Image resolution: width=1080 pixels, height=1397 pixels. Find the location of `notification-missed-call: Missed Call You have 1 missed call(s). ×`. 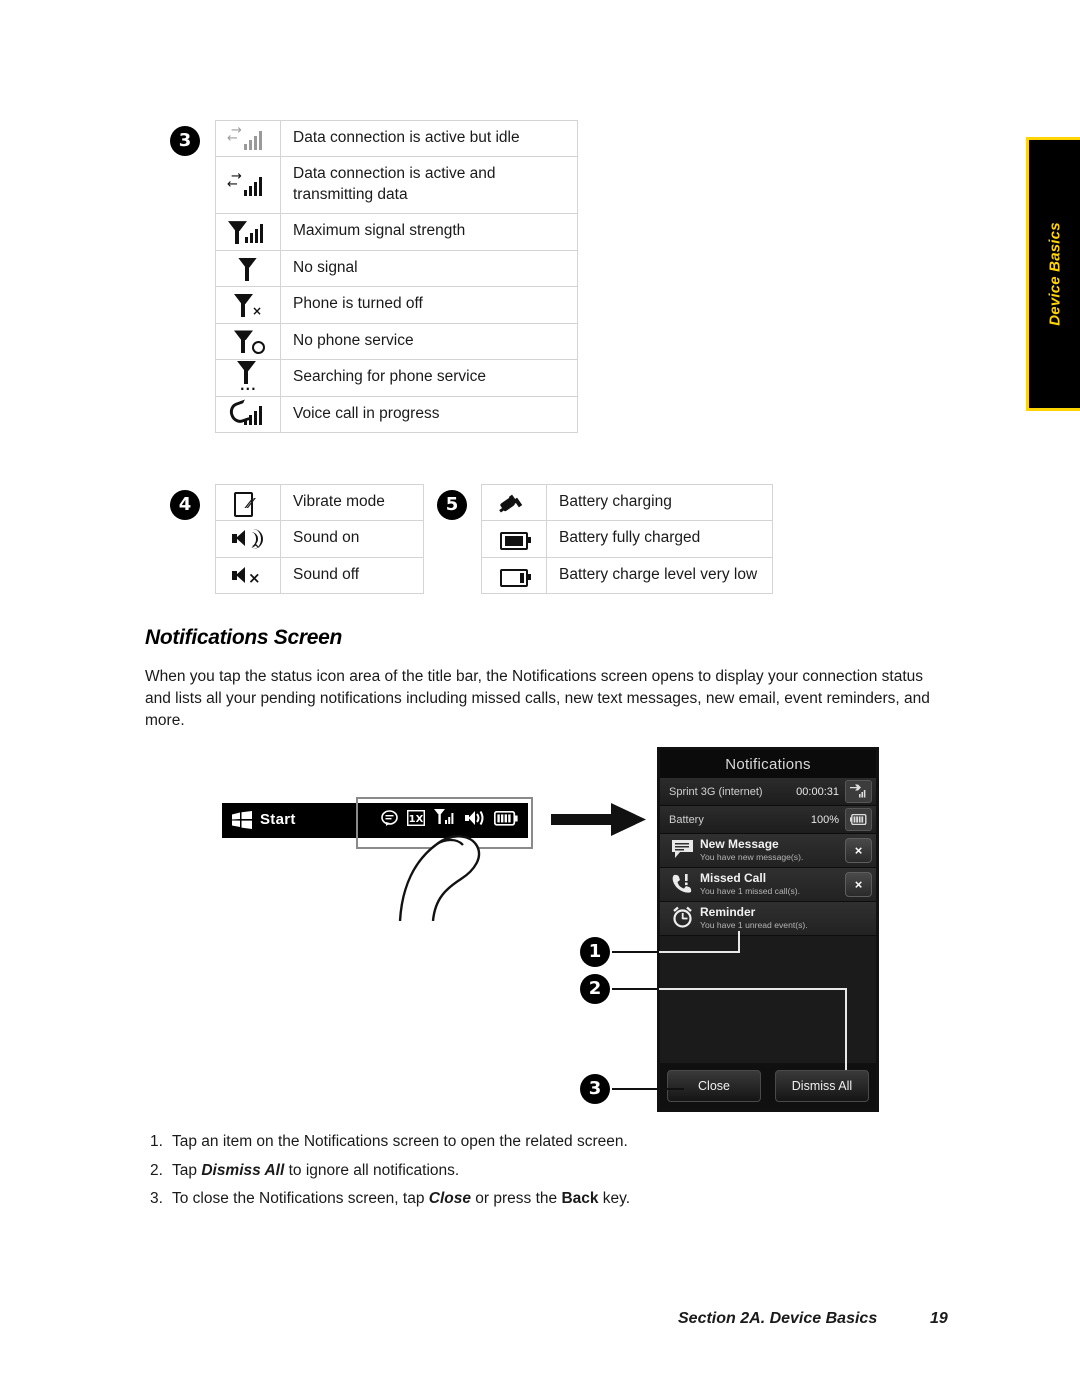

notification-missed-call: Missed Call You have 1 missed call(s). × is located at coordinates (768, 885).